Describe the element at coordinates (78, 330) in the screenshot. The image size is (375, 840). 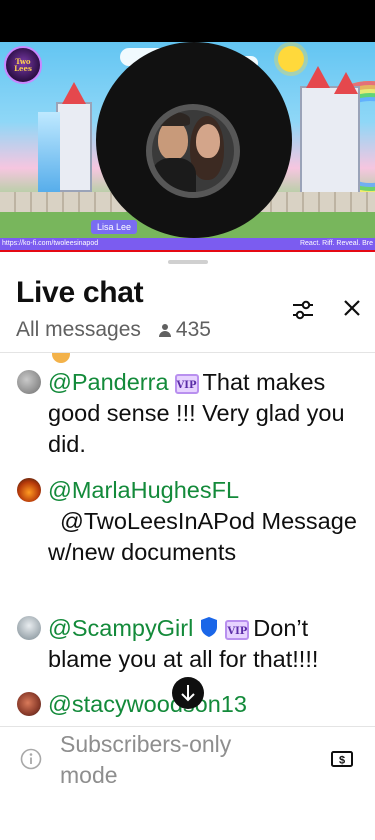
I see `chat-filter-dropdown: All messages` at that location.